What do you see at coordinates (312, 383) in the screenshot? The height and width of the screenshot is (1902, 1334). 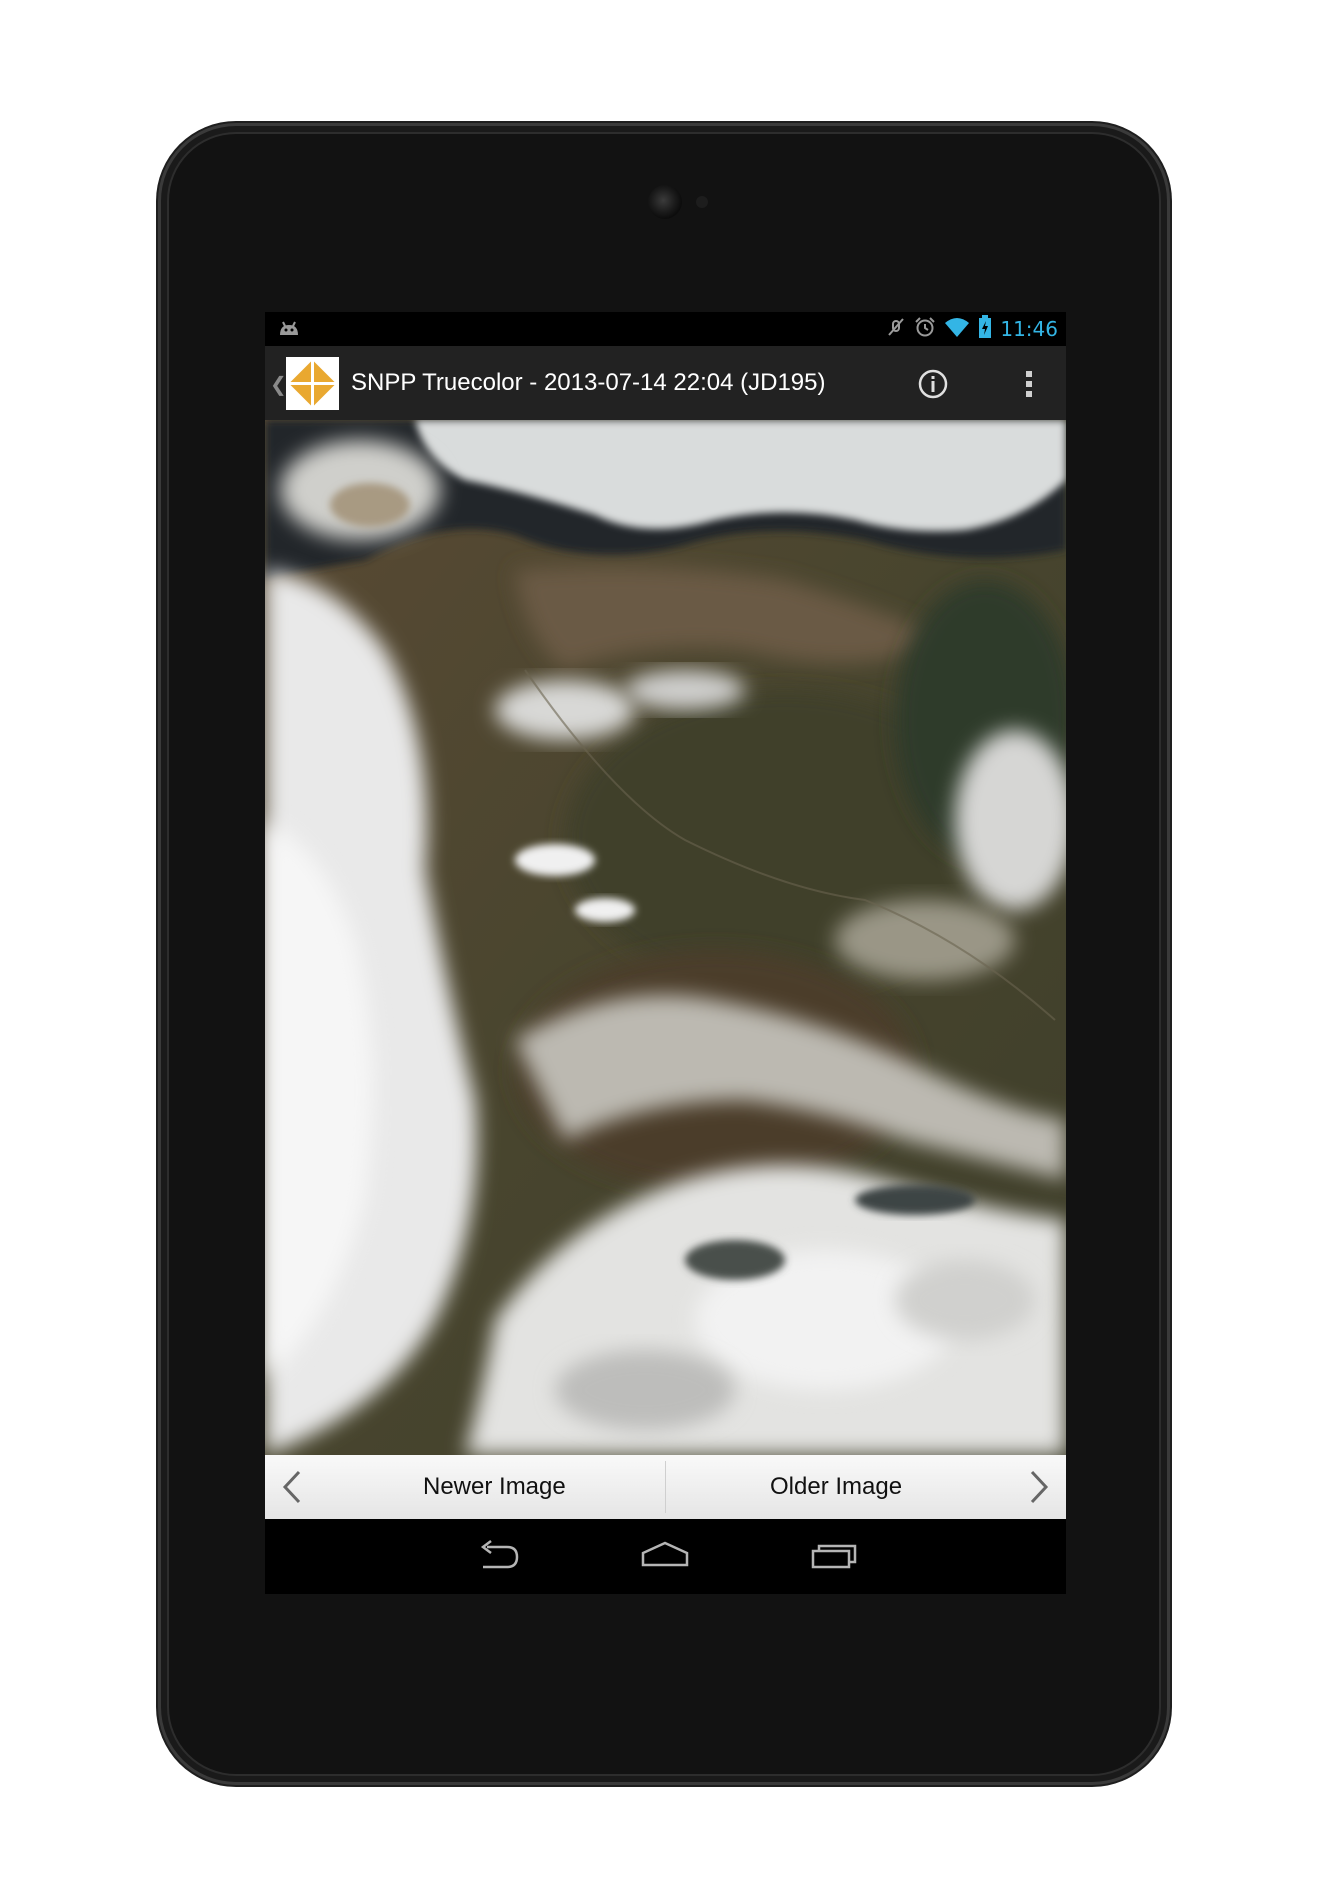 I see `ssec-logo-icon` at bounding box center [312, 383].